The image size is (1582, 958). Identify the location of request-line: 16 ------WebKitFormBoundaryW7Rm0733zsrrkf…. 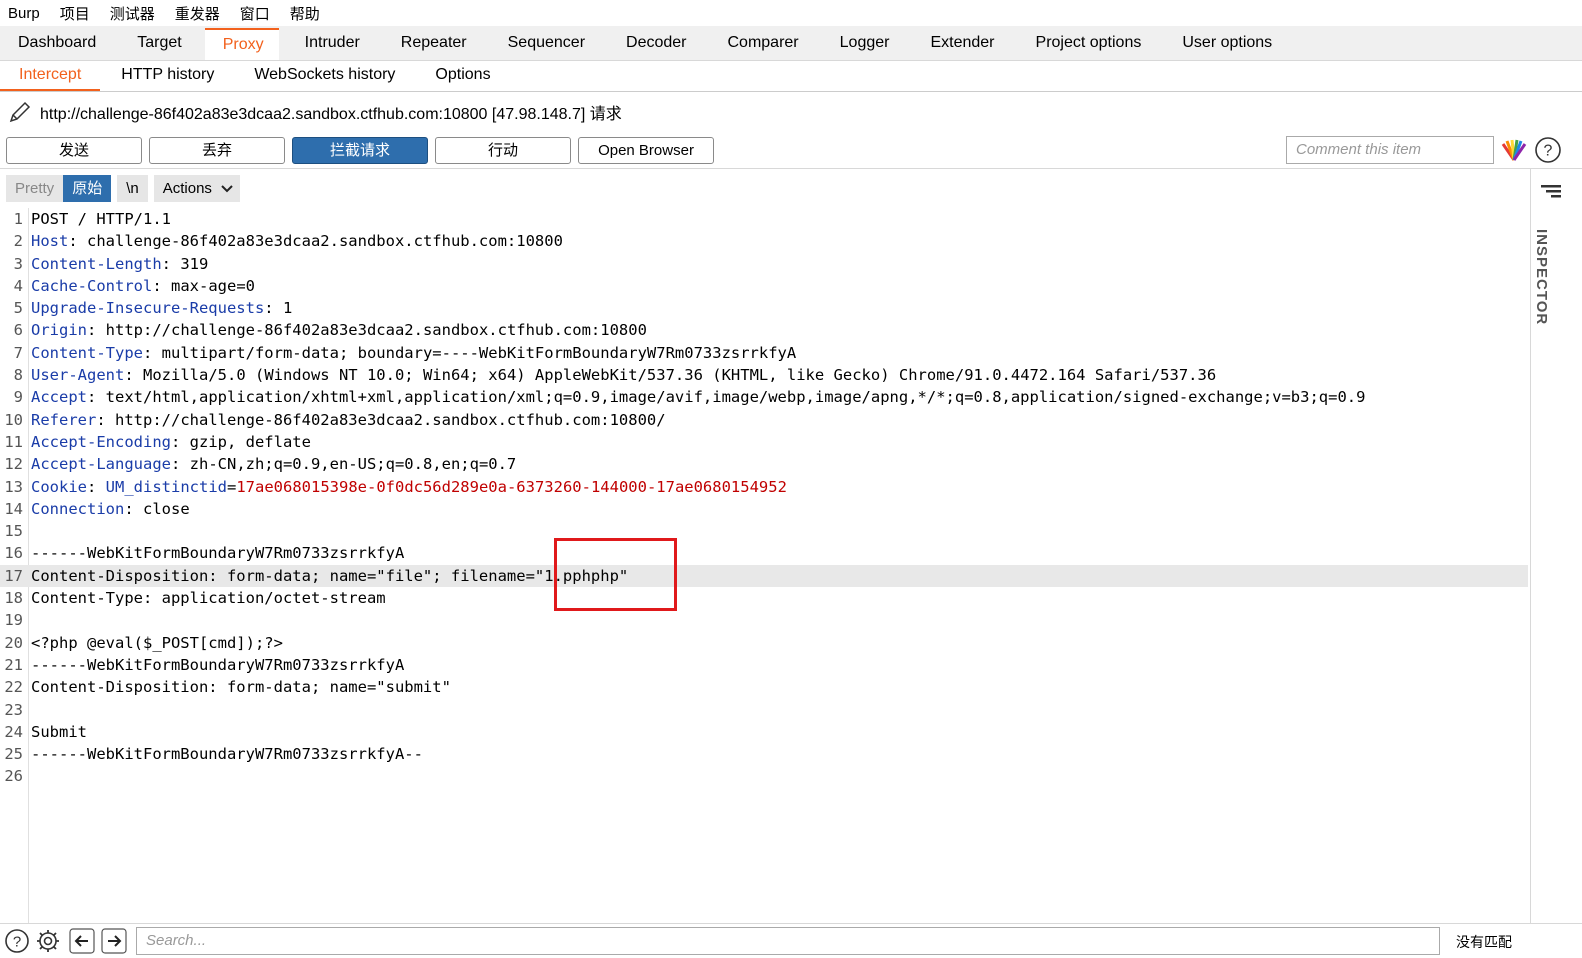
(764, 553).